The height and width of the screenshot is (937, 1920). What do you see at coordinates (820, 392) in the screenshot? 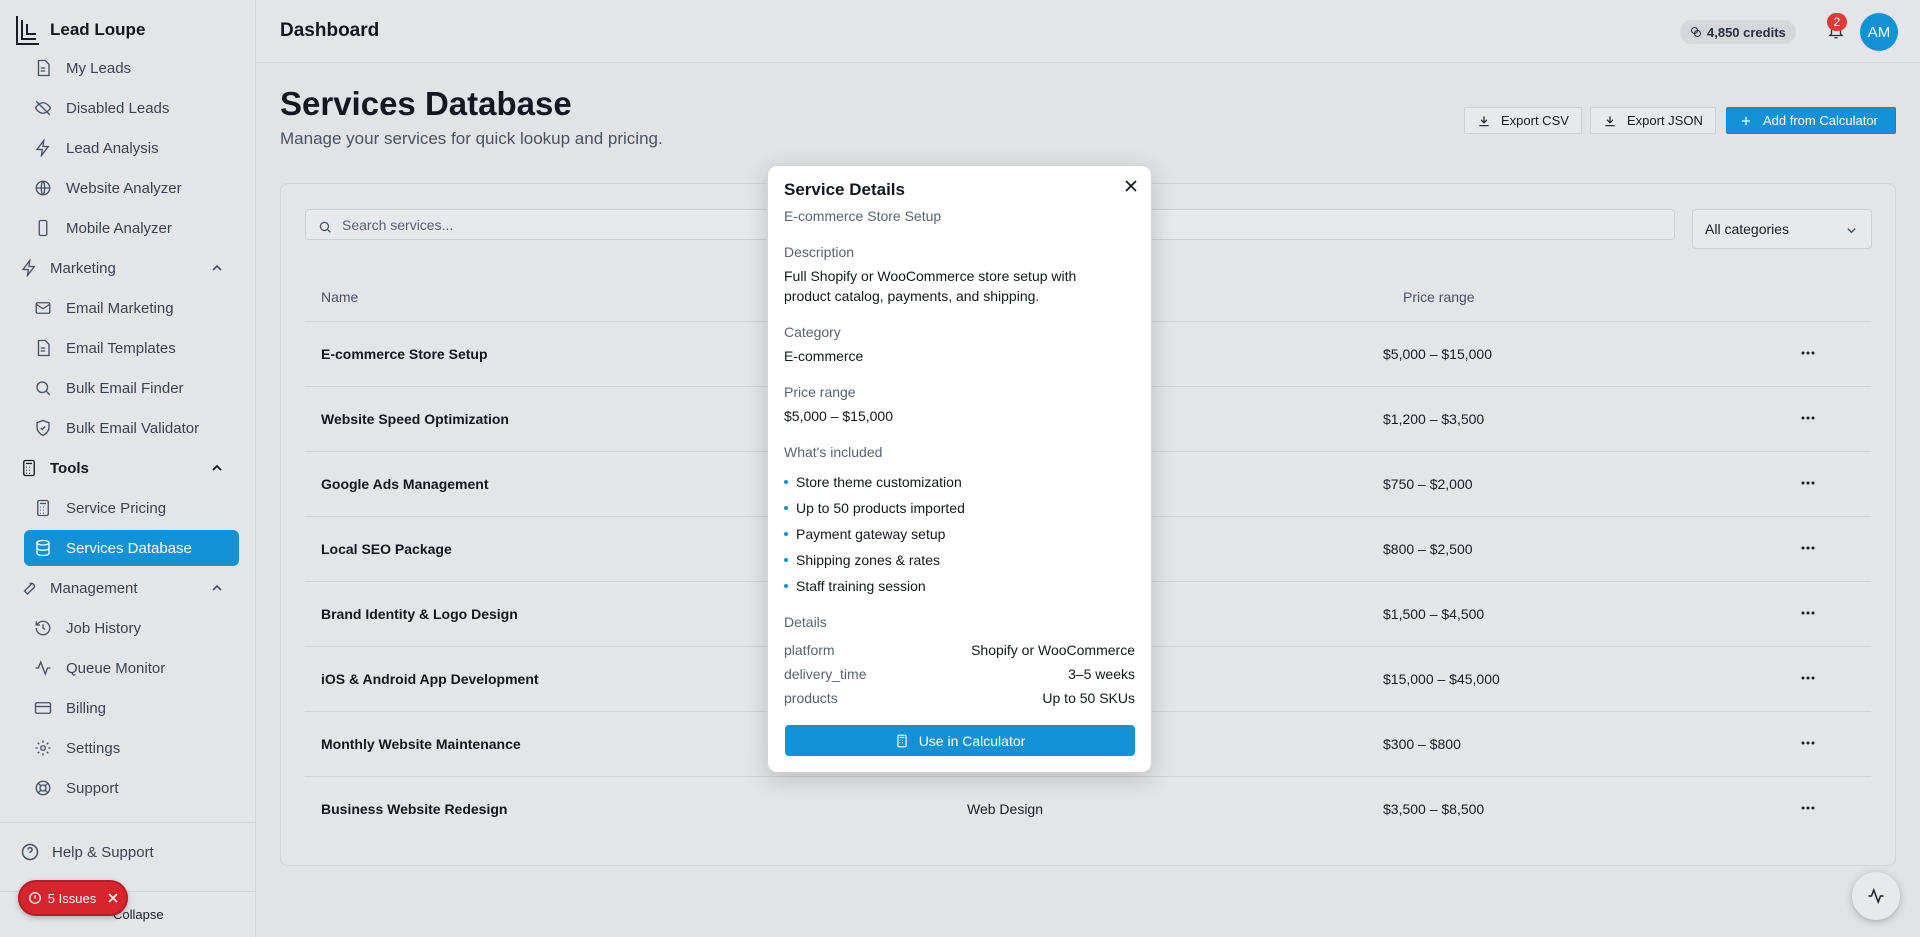
I see `price-range-label: Price range` at bounding box center [820, 392].